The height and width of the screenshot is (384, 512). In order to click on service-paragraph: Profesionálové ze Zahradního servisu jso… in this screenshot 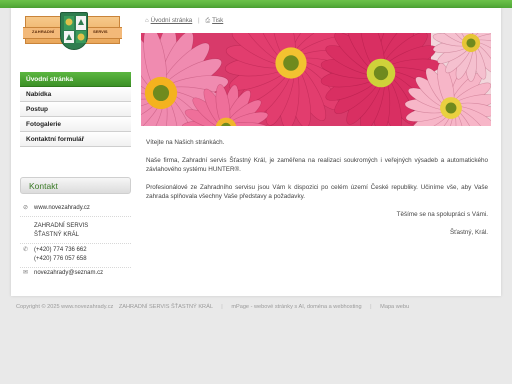, I will do `click(317, 192)`.